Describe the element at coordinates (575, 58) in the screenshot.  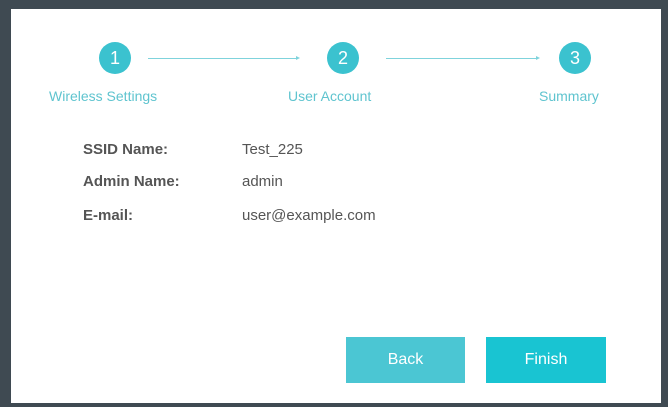
I see `step-3-circle: 3` at that location.